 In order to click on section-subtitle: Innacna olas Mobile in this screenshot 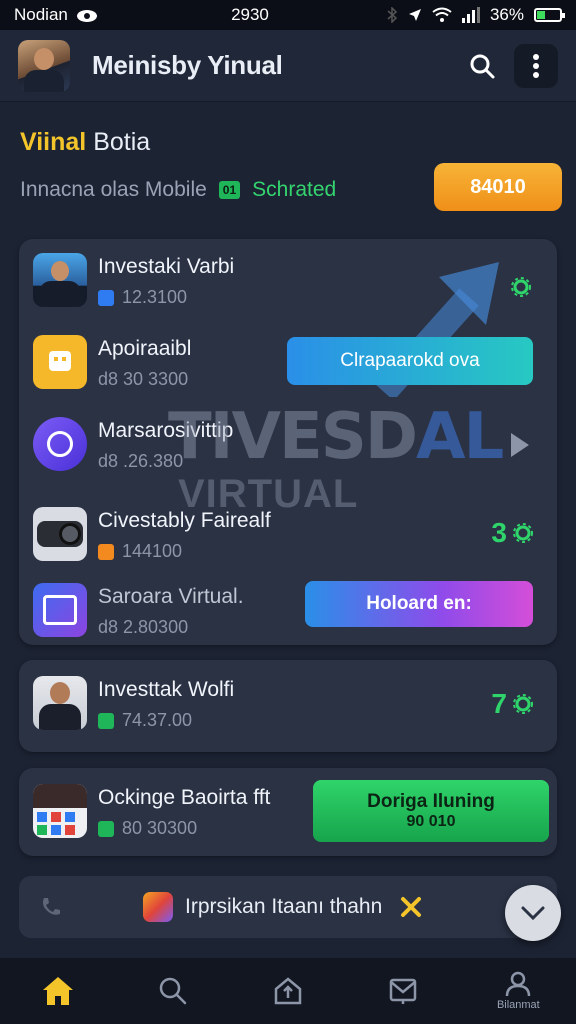, I will do `click(113, 189)`.